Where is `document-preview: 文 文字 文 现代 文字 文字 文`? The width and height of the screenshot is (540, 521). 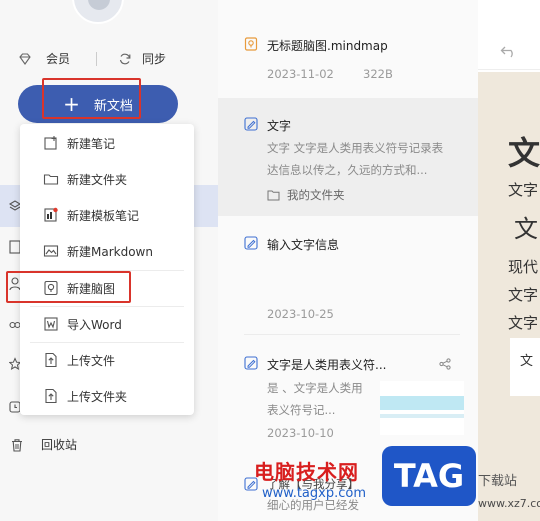 document-preview: 文 文字 文 现代 文字 文字 文 is located at coordinates (509, 296).